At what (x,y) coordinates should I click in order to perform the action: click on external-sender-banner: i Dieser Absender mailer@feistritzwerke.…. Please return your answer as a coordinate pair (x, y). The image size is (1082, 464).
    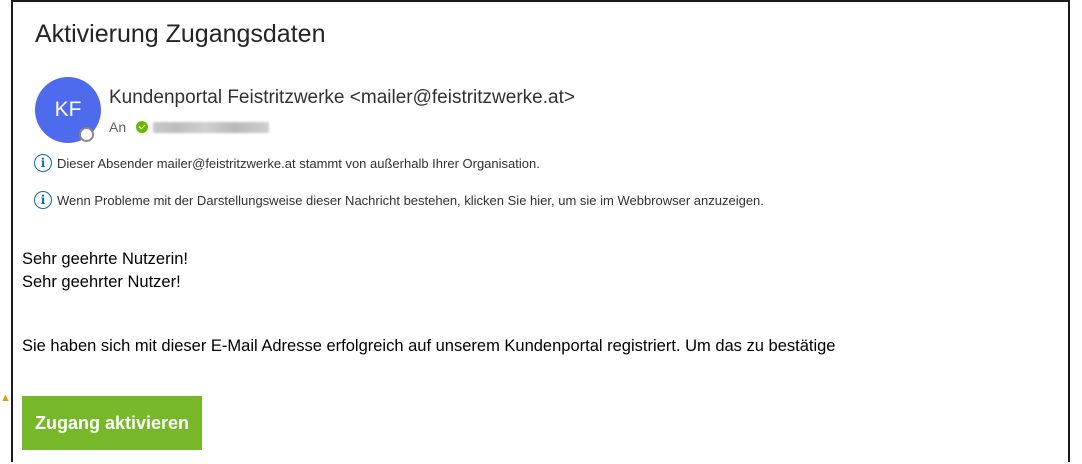
    Looking at the image, I should click on (287, 163).